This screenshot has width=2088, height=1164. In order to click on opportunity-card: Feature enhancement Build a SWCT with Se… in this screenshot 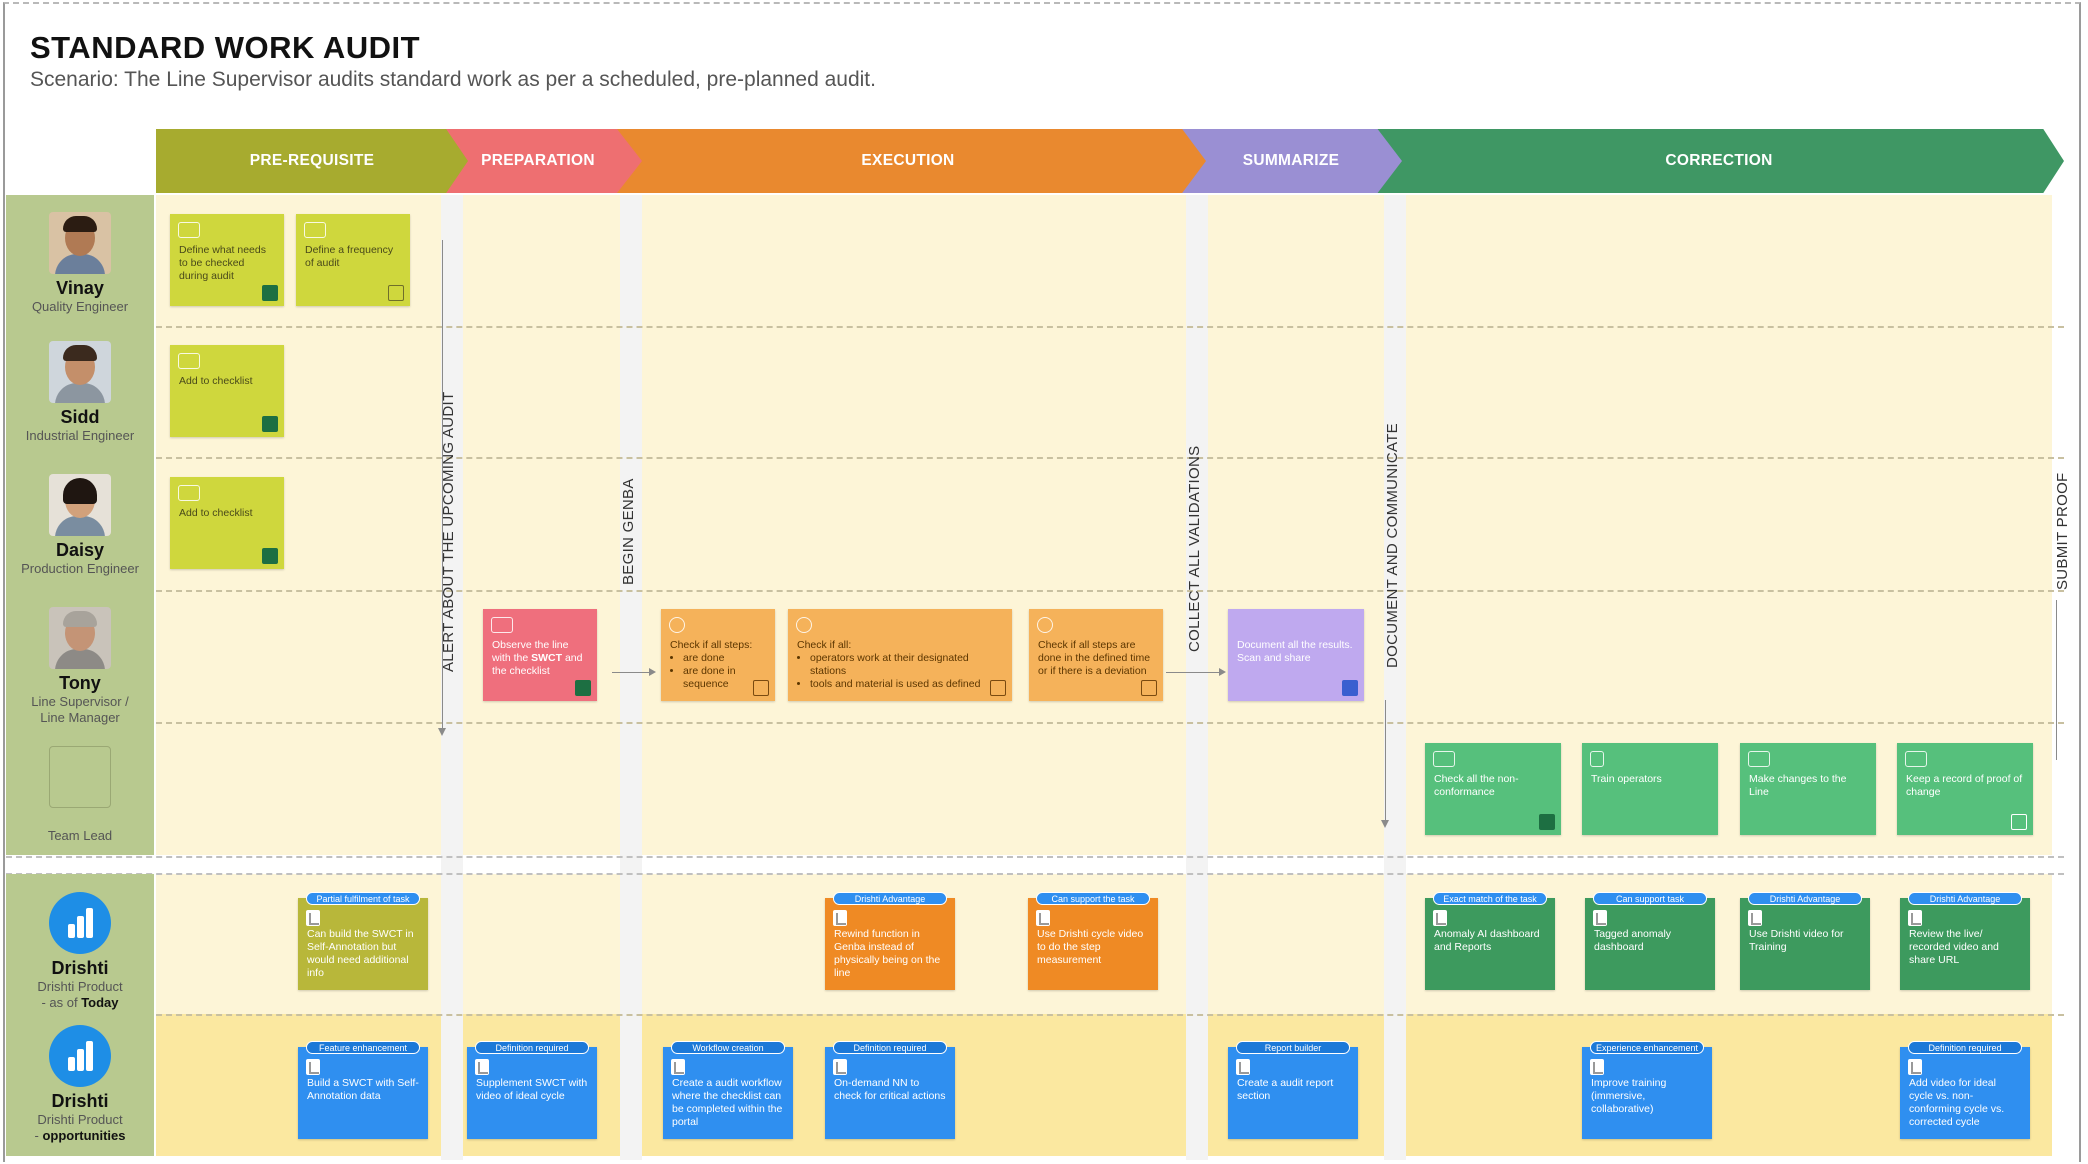, I will do `click(363, 1090)`.